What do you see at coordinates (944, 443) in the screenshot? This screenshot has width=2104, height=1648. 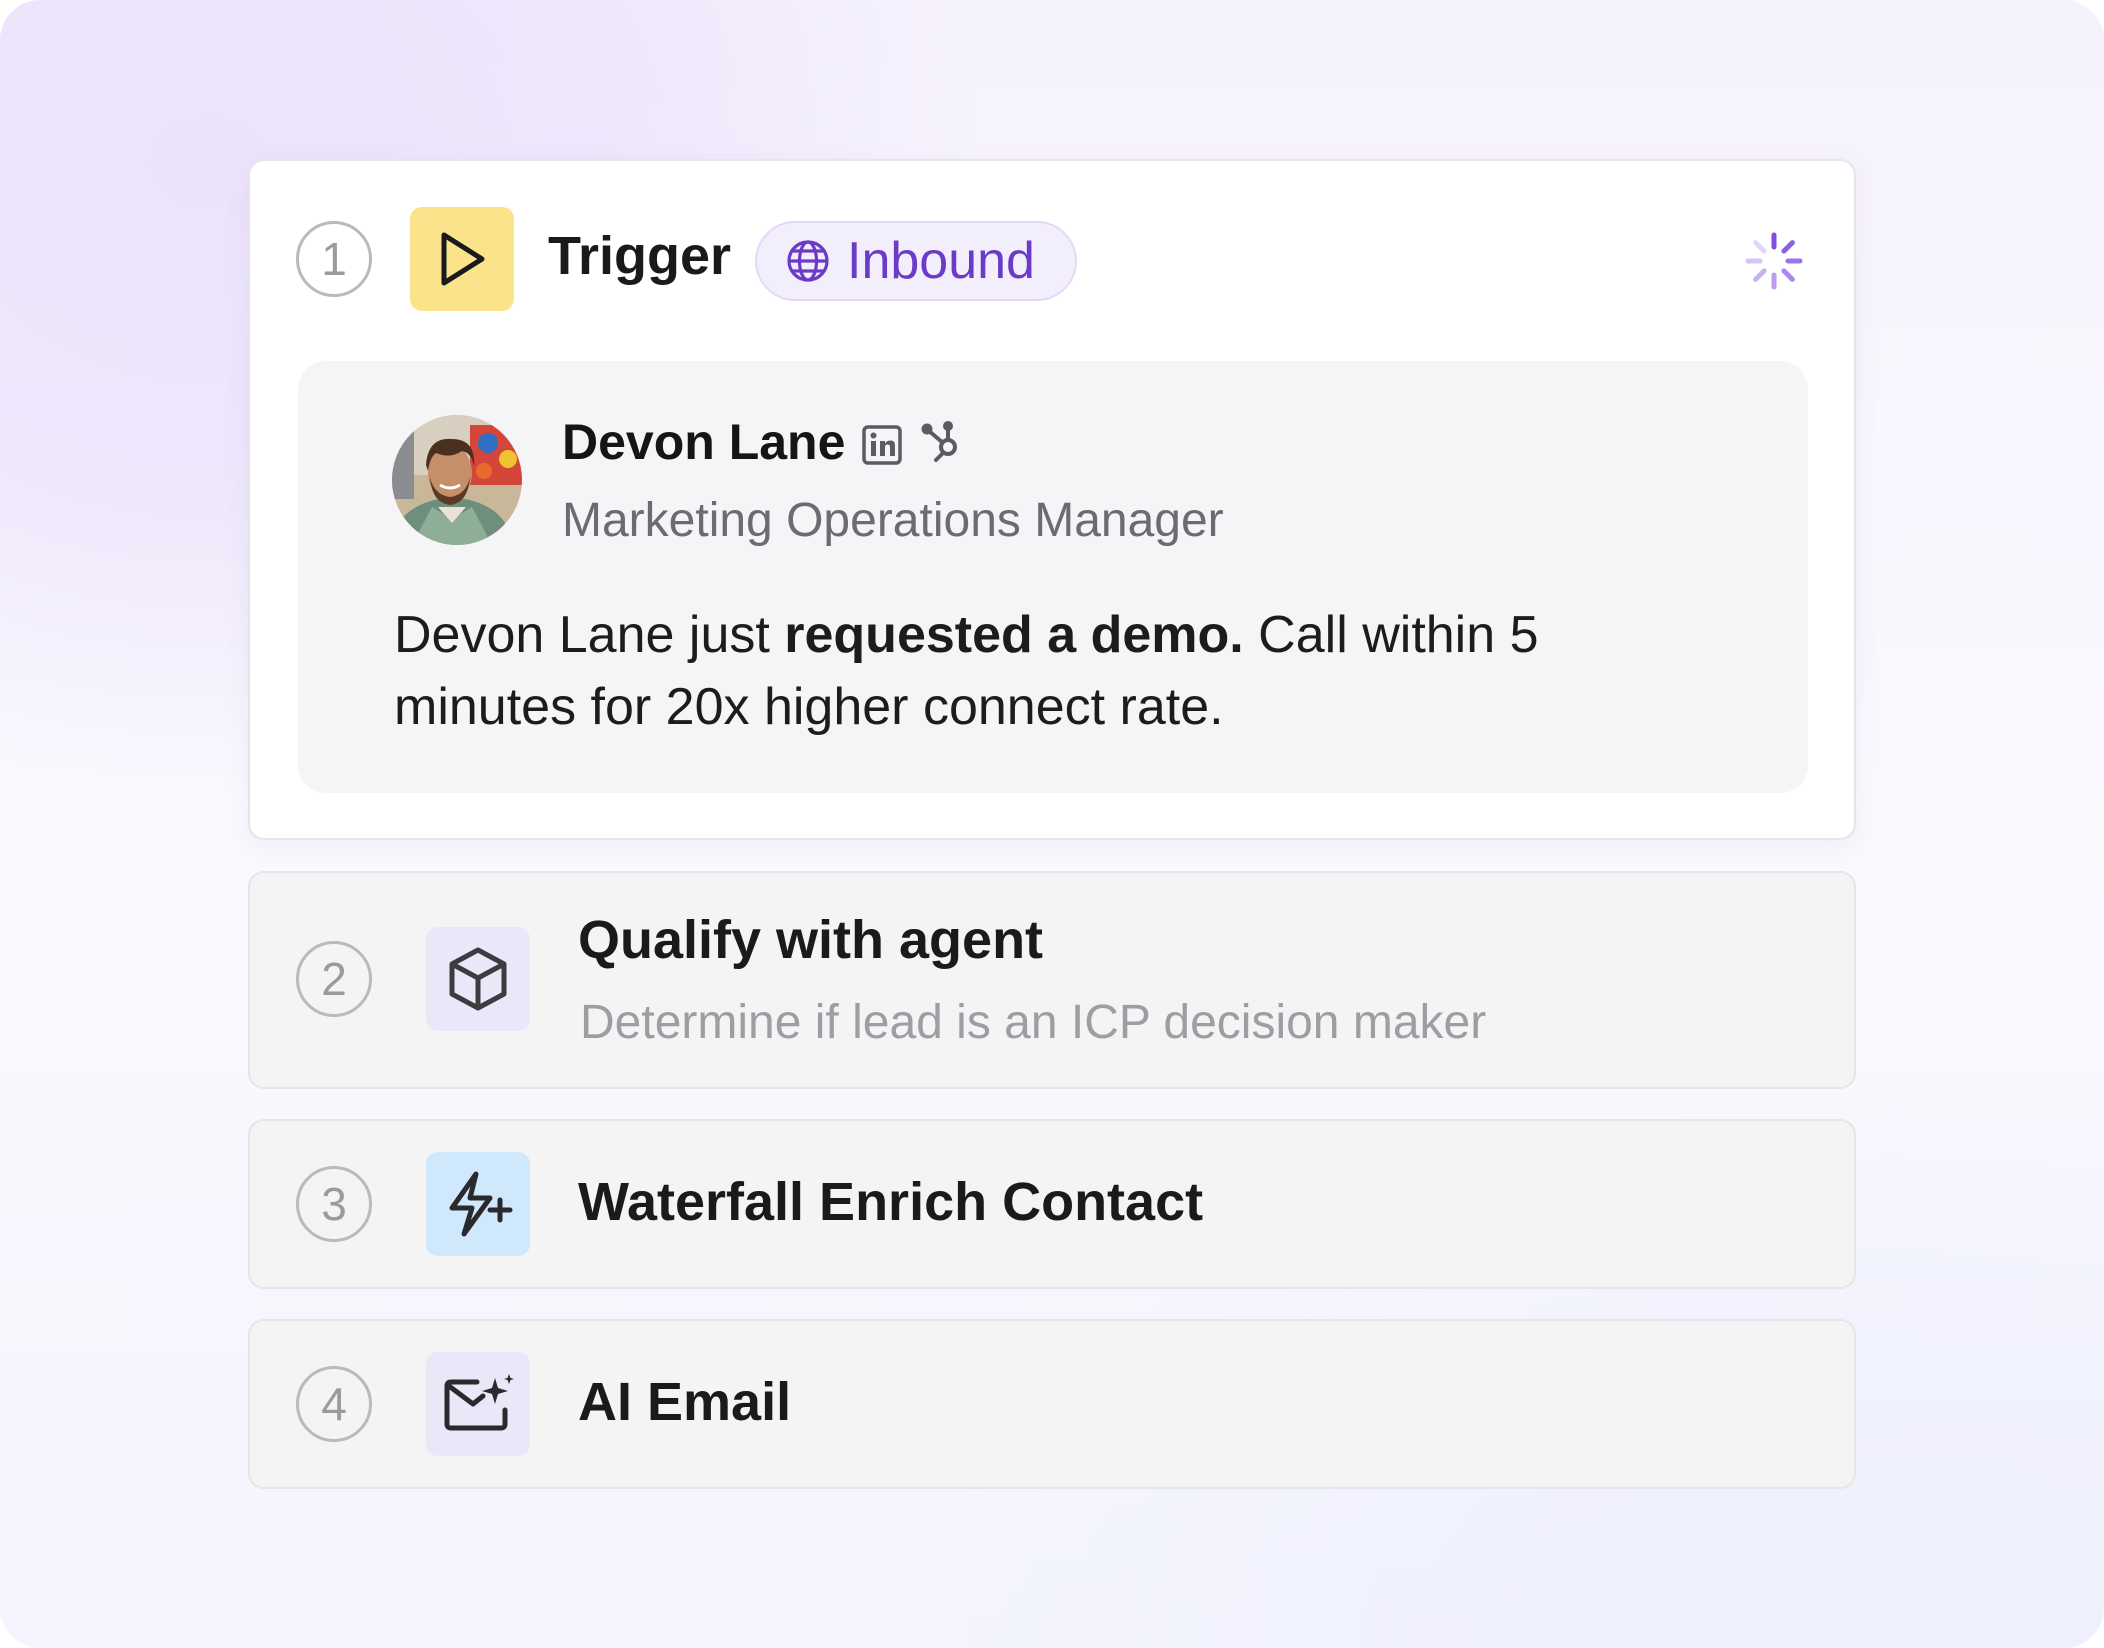 I see `hubspot-icon` at bounding box center [944, 443].